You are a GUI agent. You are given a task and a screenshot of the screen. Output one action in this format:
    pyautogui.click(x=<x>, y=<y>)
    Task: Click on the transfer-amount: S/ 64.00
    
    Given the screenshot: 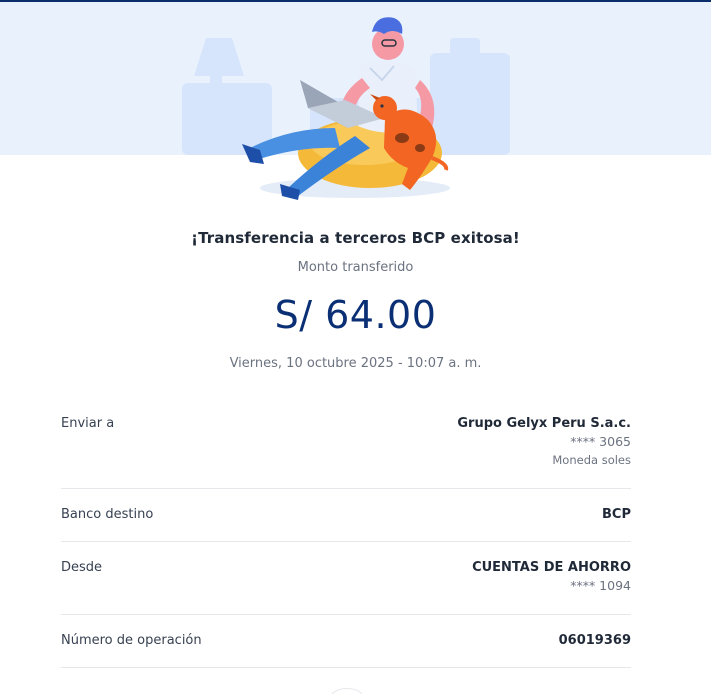 What is the action you would take?
    pyautogui.click(x=355, y=315)
    